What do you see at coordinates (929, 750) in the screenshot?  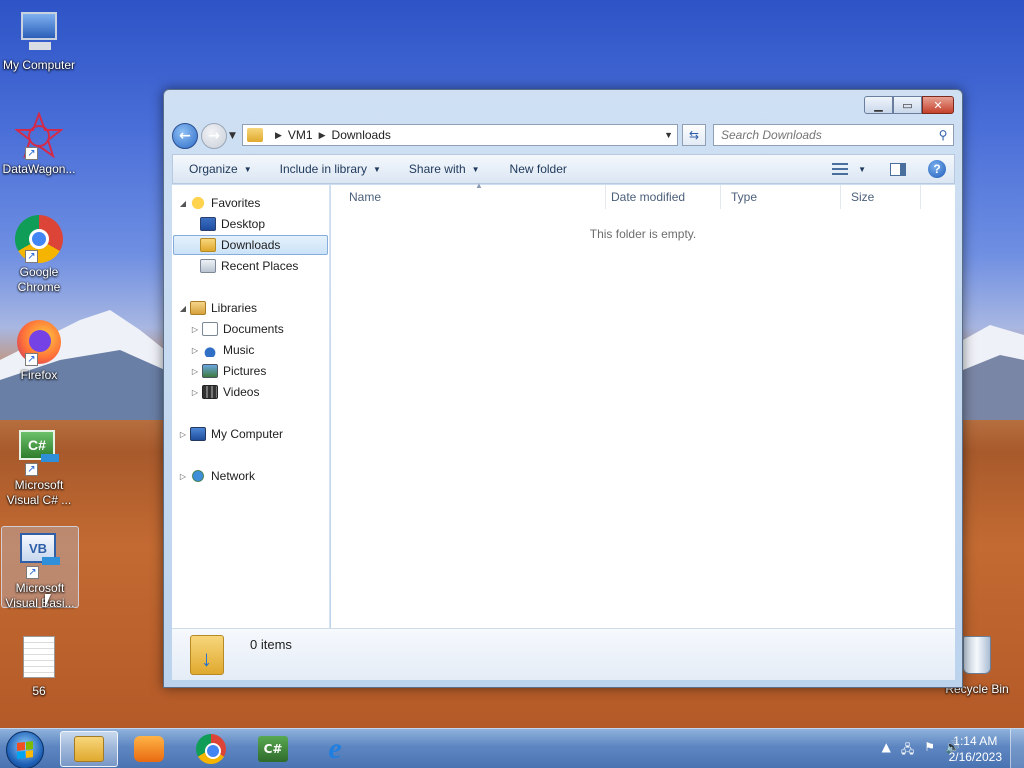 I see `action-center-flag-icon: ⚑` at bounding box center [929, 750].